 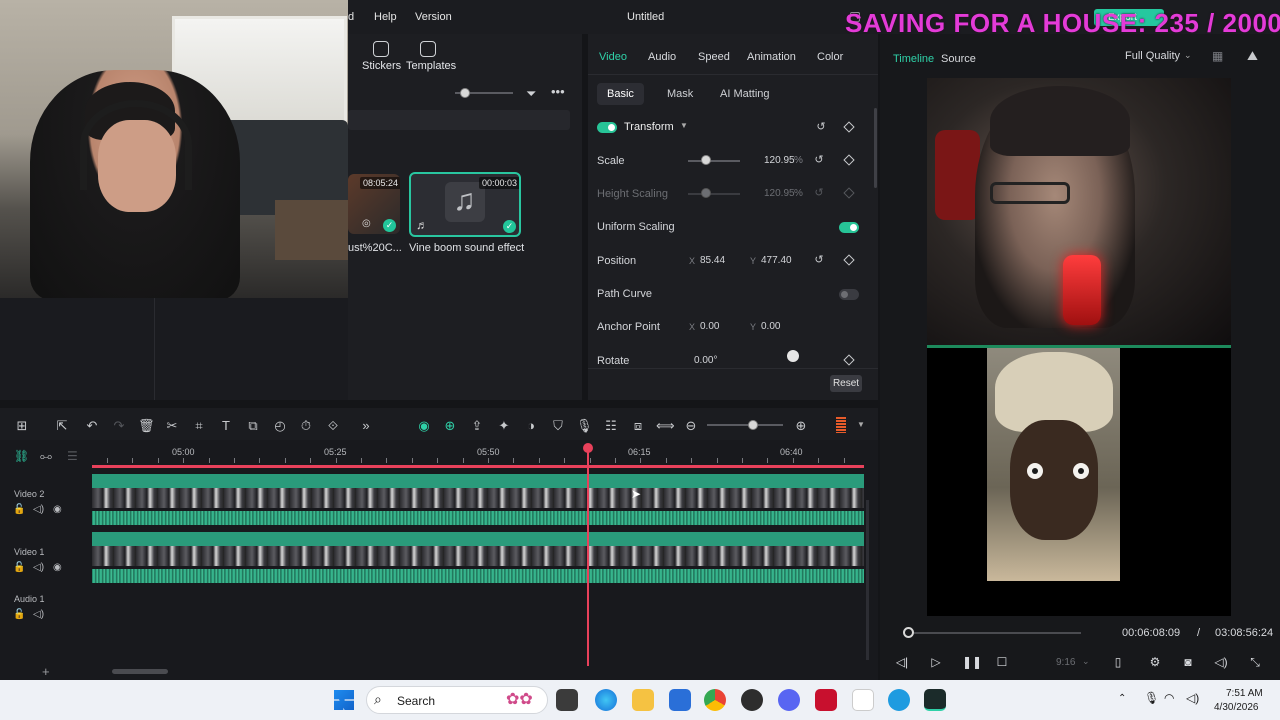 What do you see at coordinates (567, 700) in the screenshot?
I see `terminal-app-icon` at bounding box center [567, 700].